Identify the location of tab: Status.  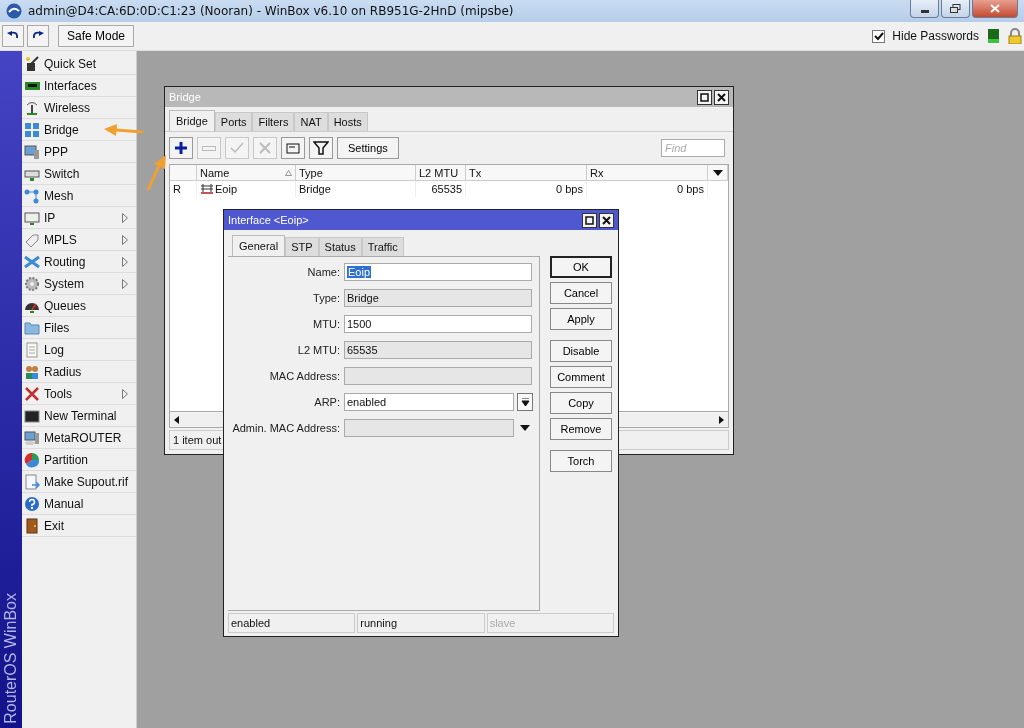
(340, 246).